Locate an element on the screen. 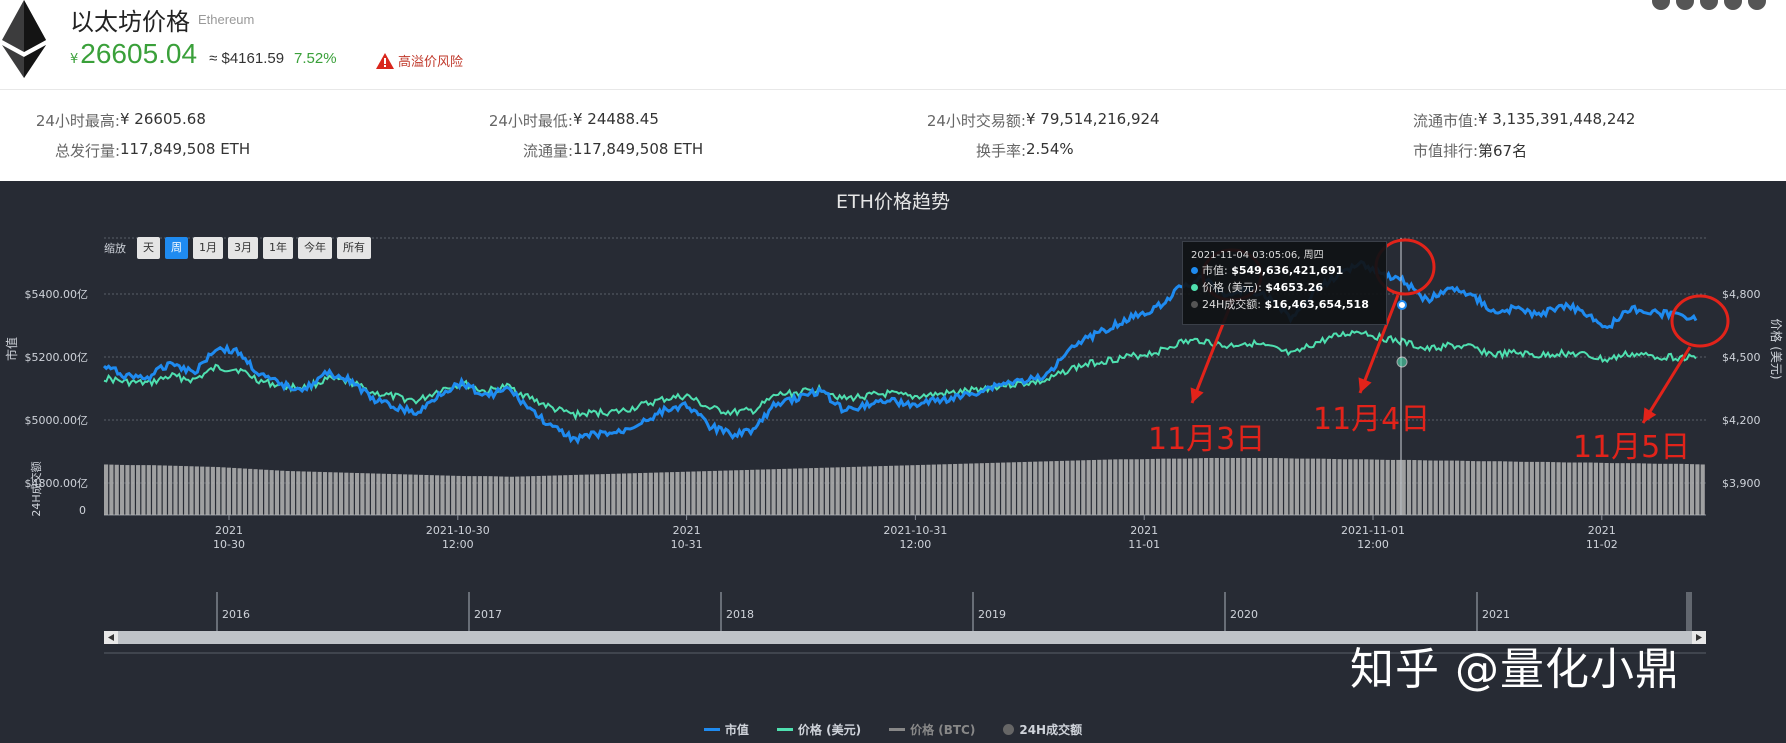  legend-circle-icon is located at coordinates (1009, 729).